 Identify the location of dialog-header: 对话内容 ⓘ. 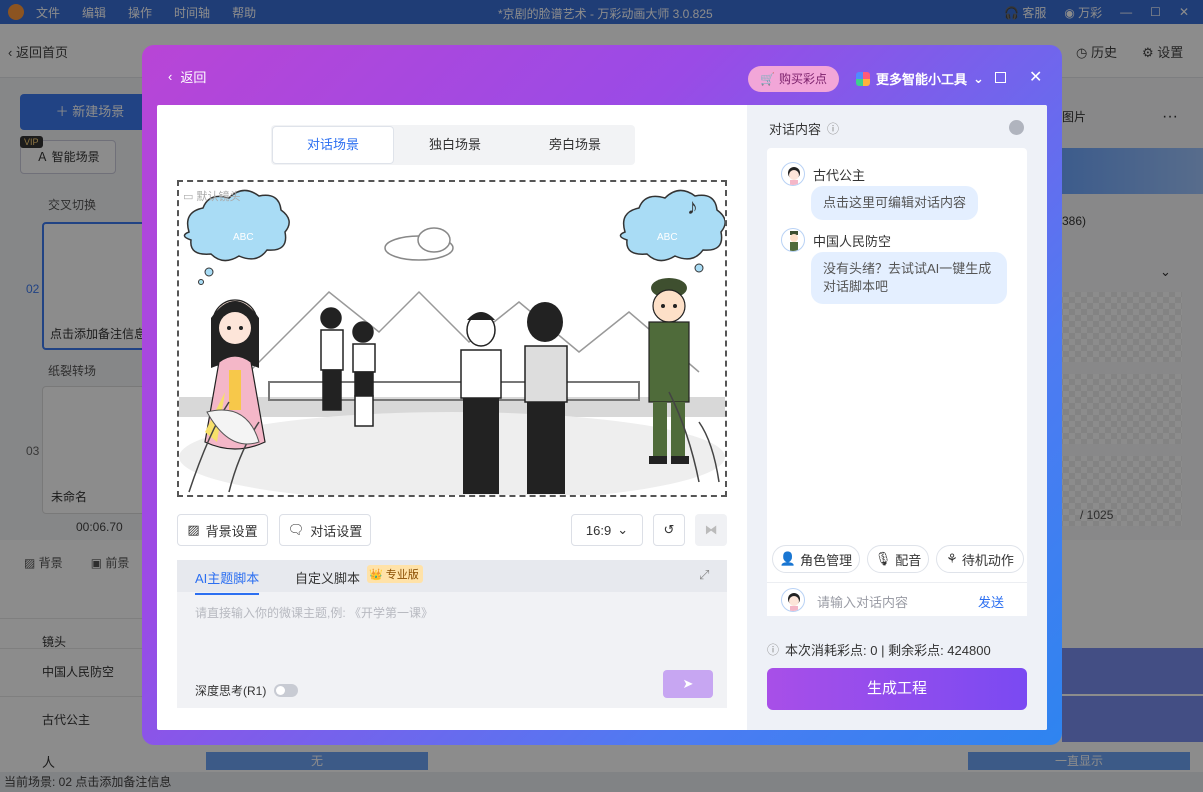
(804, 128).